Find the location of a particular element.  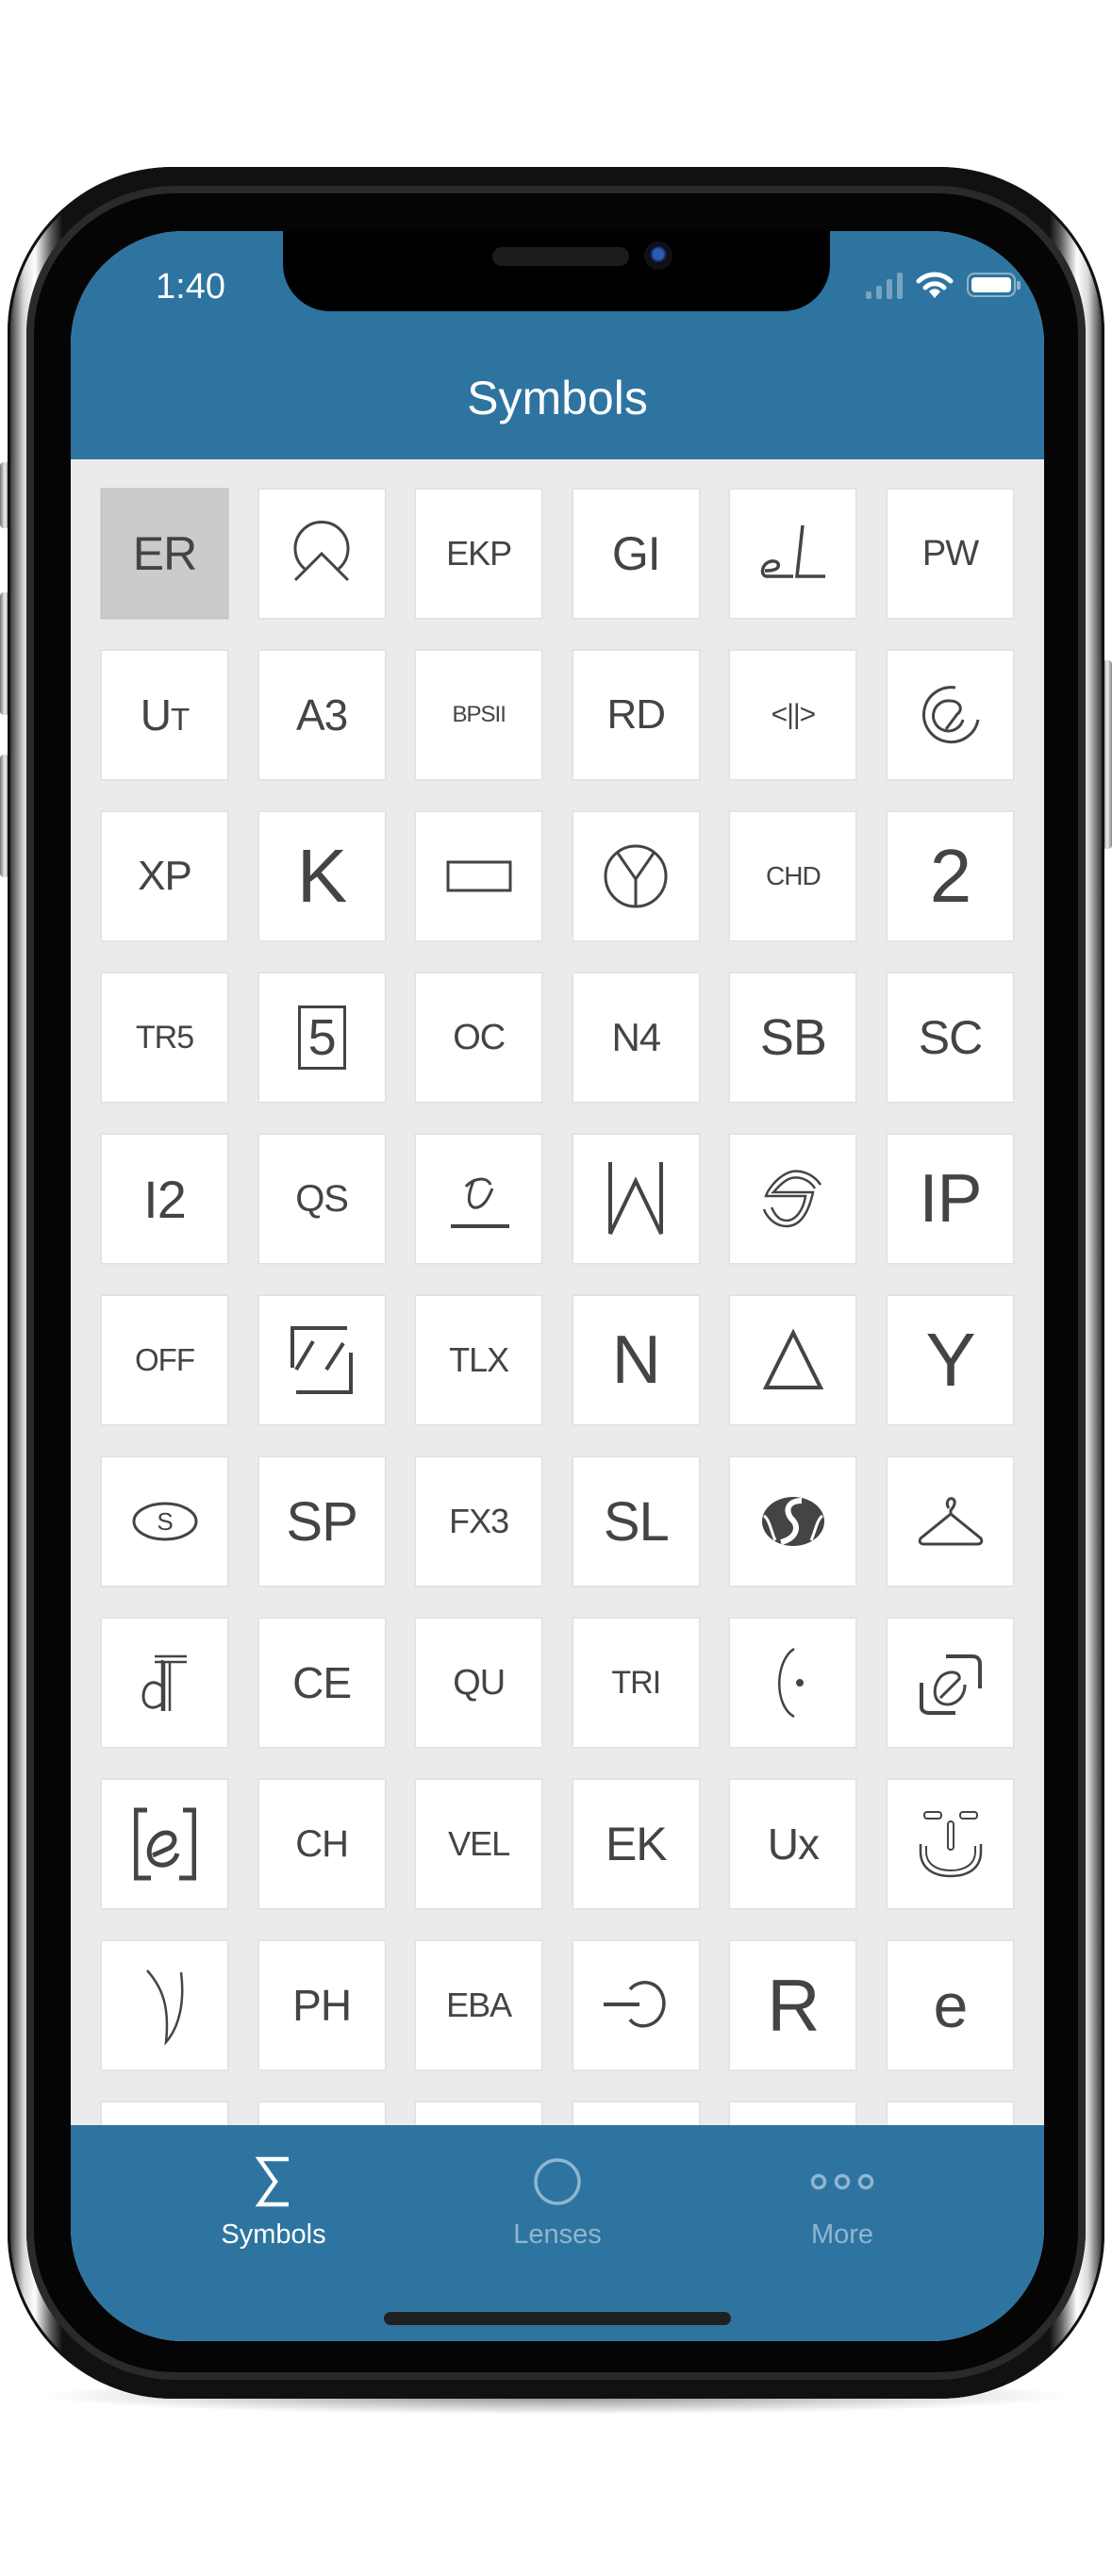

symbol-tile: PW is located at coordinates (950, 554).